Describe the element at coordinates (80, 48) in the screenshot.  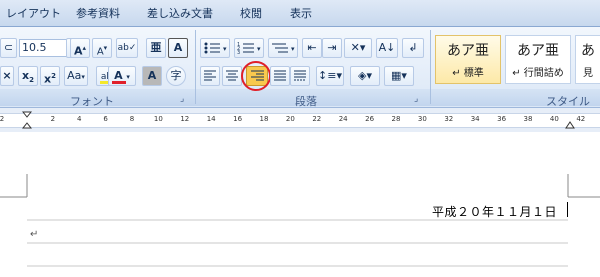
I see `grow-font-button: A▴` at that location.